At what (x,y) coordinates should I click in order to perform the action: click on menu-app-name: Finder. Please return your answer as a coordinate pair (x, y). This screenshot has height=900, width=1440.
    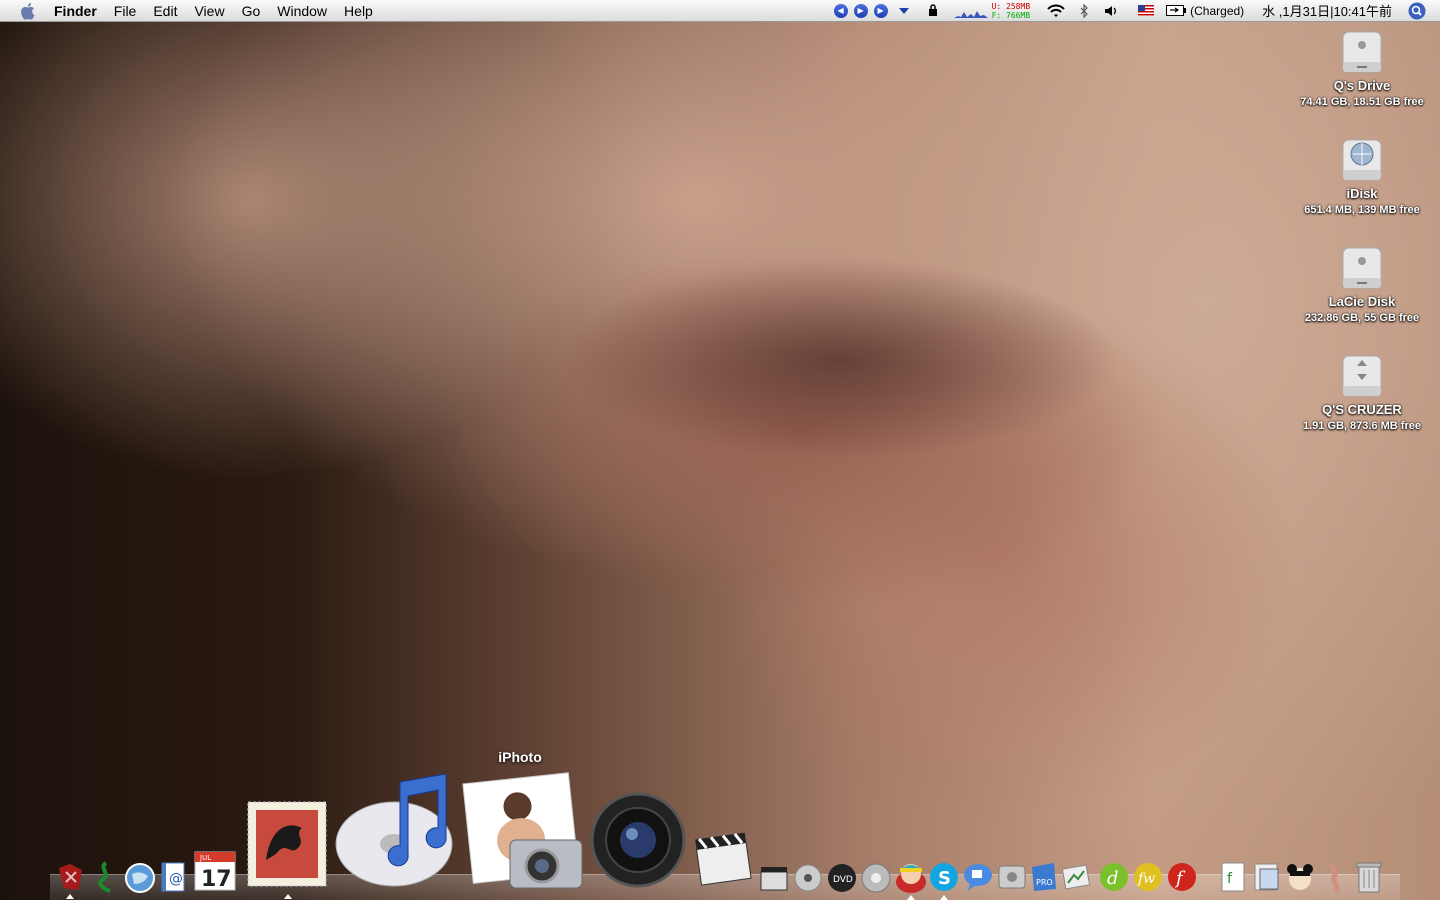
    Looking at the image, I should click on (75, 11).